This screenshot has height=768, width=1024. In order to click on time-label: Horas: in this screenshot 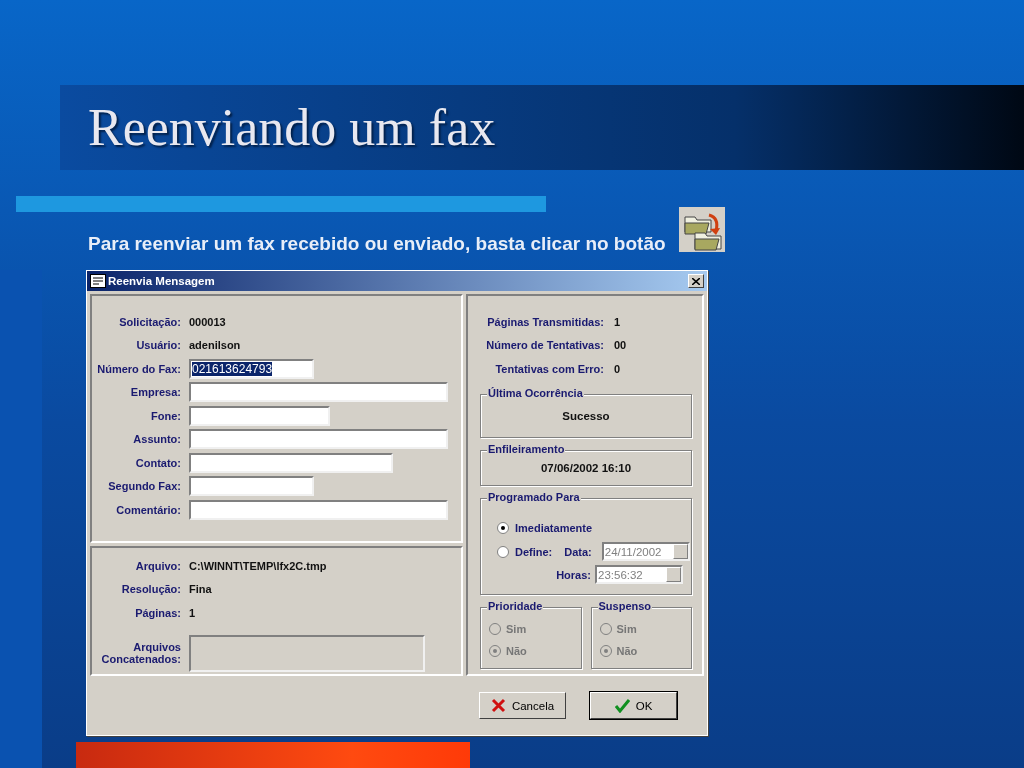, I will do `click(573, 574)`.